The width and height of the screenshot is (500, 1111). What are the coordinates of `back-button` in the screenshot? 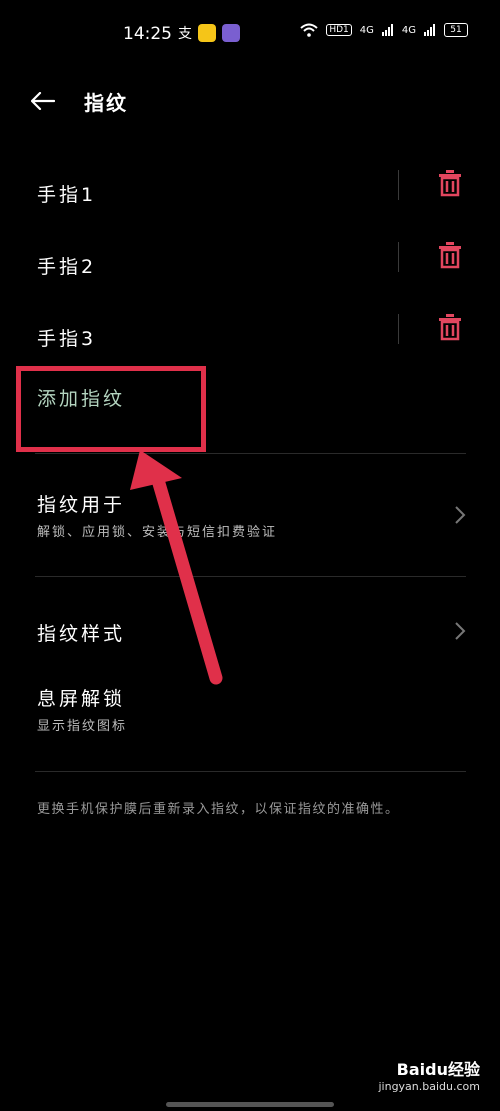 It's located at (43, 101).